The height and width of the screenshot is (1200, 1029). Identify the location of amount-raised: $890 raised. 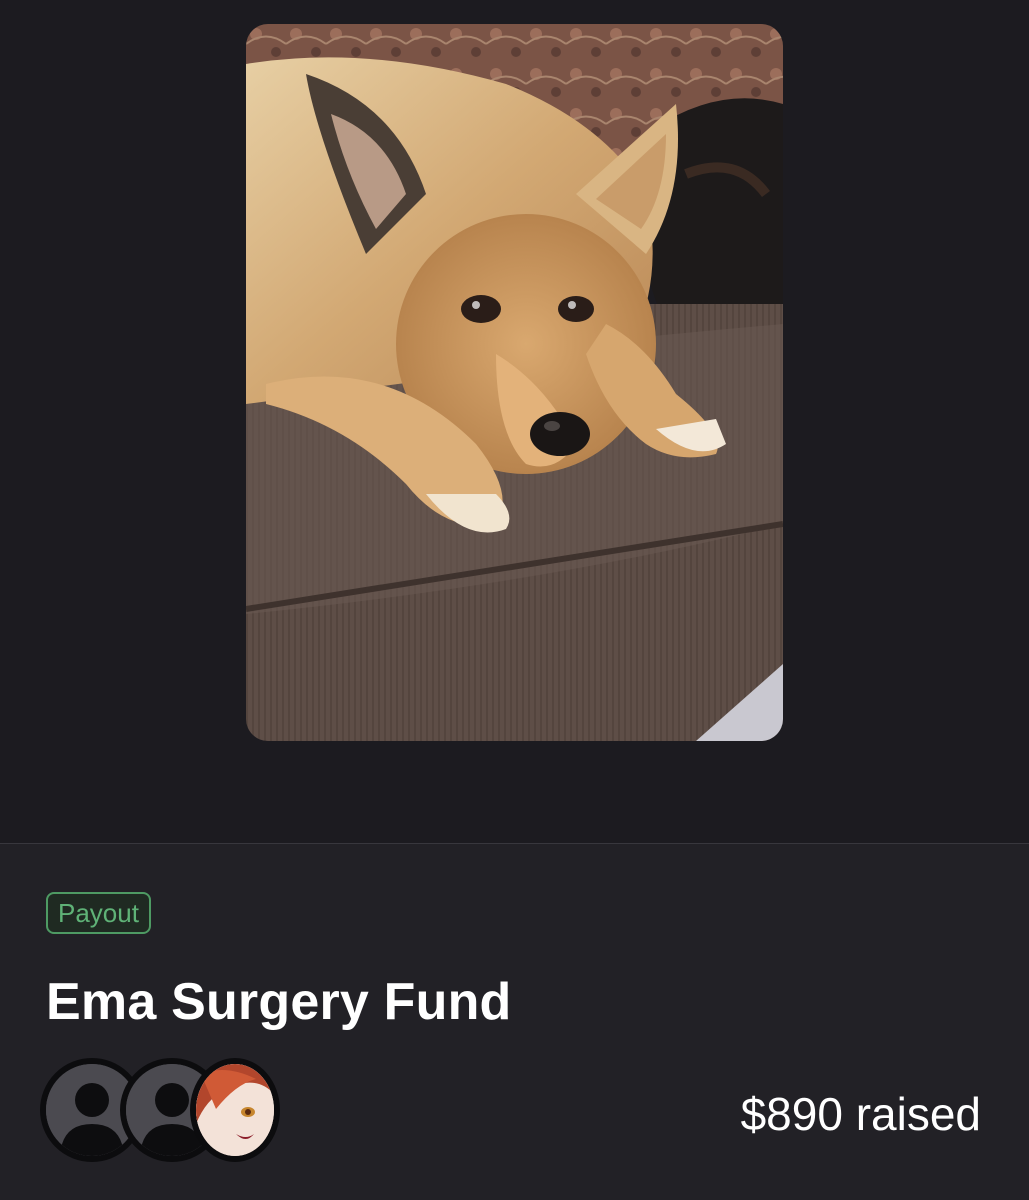
(860, 1114).